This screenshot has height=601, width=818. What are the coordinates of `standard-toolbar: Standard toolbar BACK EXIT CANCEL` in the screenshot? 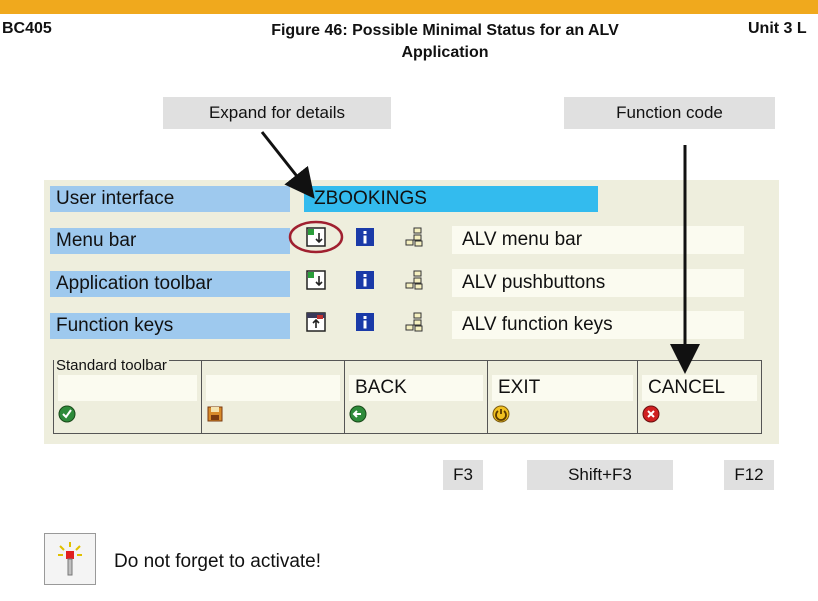 It's located at (407, 395).